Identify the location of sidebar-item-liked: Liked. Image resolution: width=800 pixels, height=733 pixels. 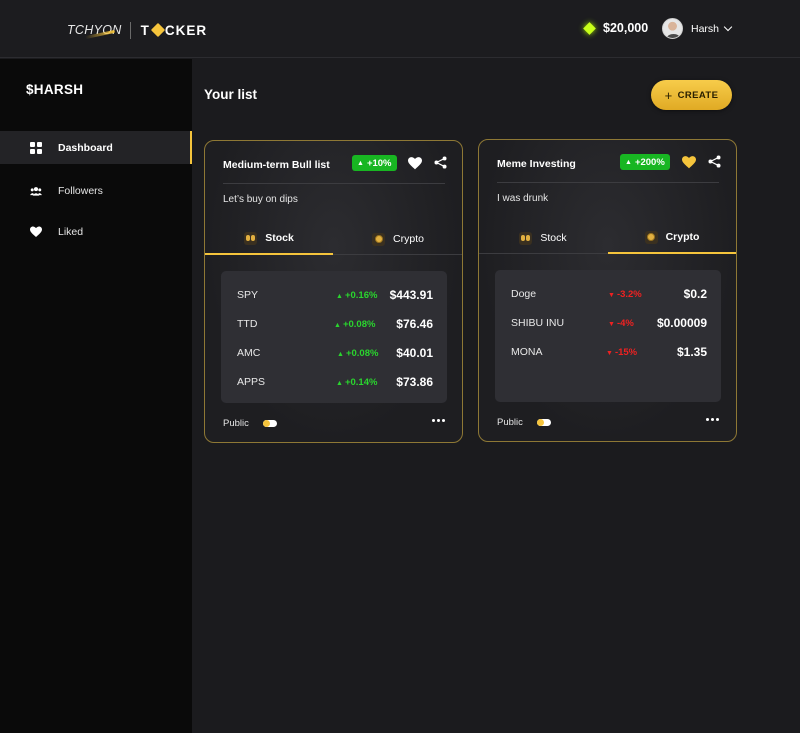
(96, 231).